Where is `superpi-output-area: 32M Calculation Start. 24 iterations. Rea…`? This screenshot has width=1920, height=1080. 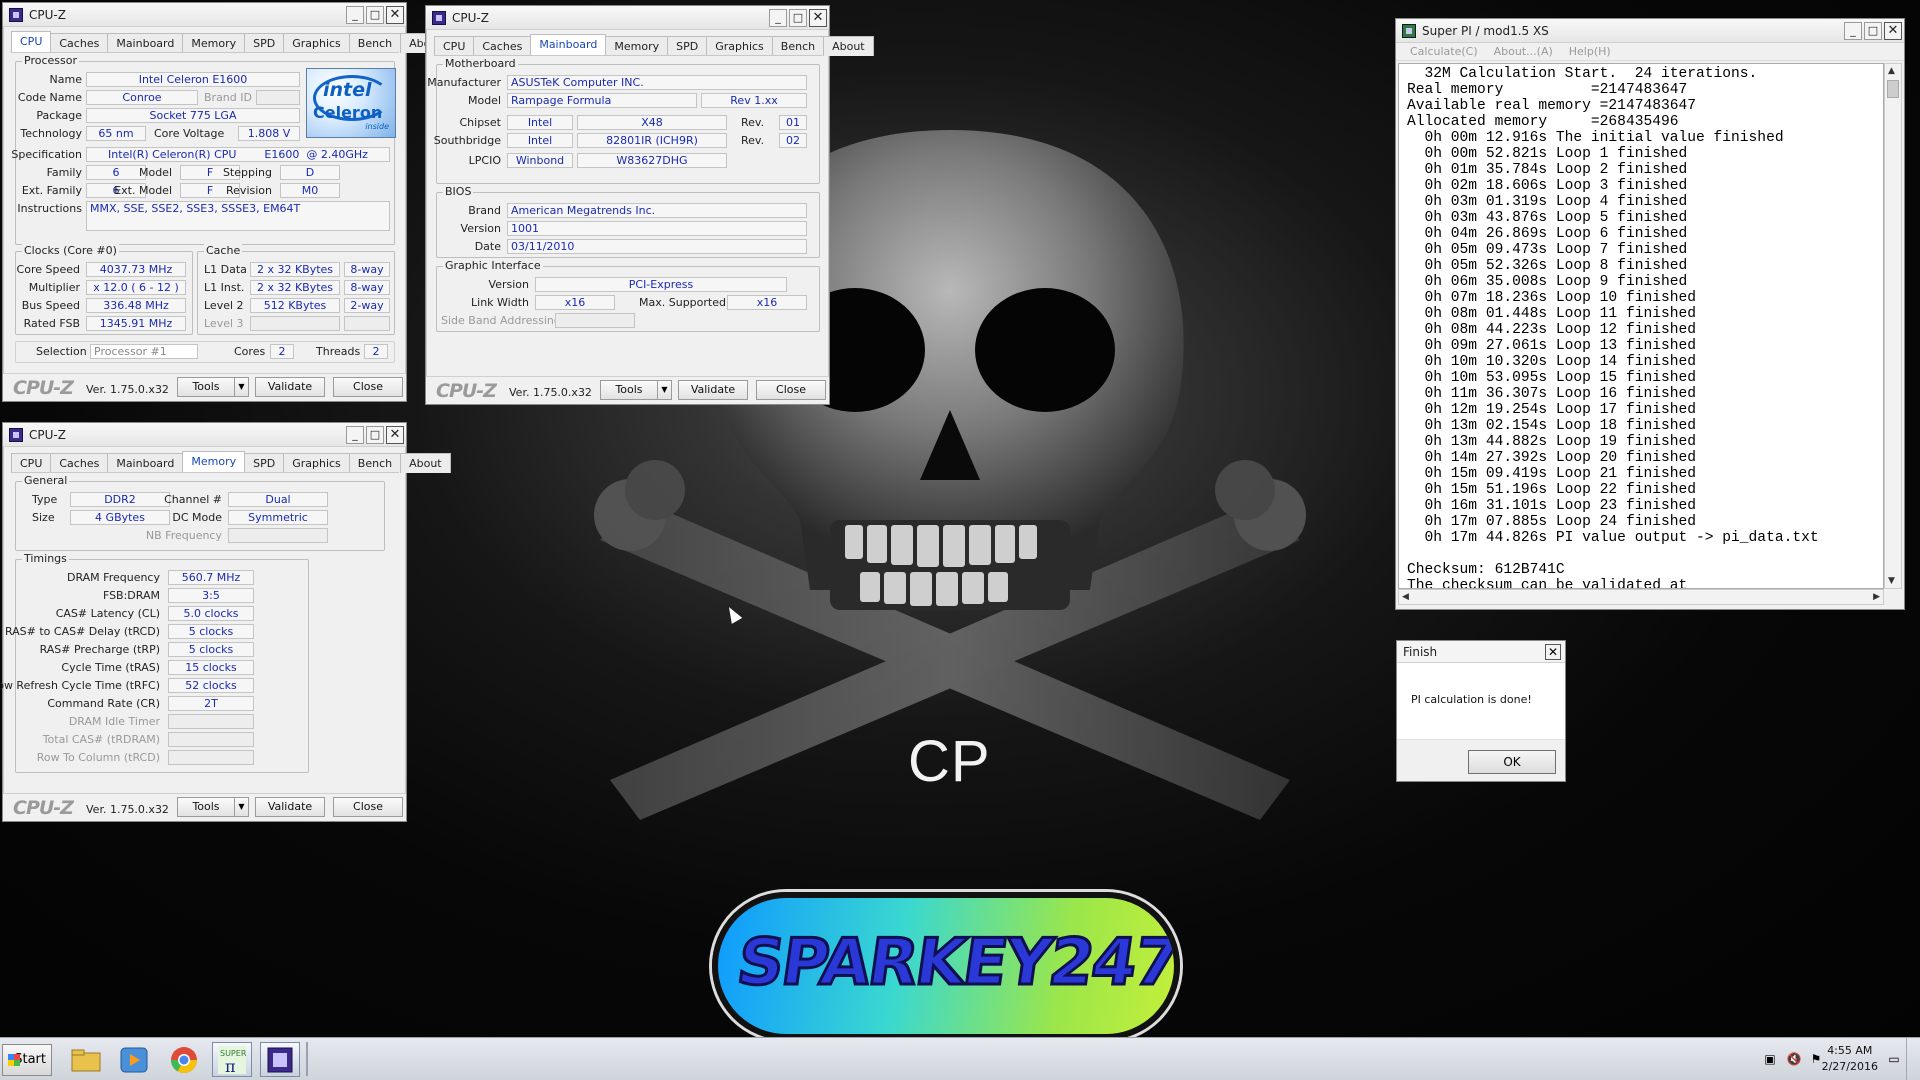 superpi-output-area: 32M Calculation Start. 24 iterations. Rea… is located at coordinates (1641, 326).